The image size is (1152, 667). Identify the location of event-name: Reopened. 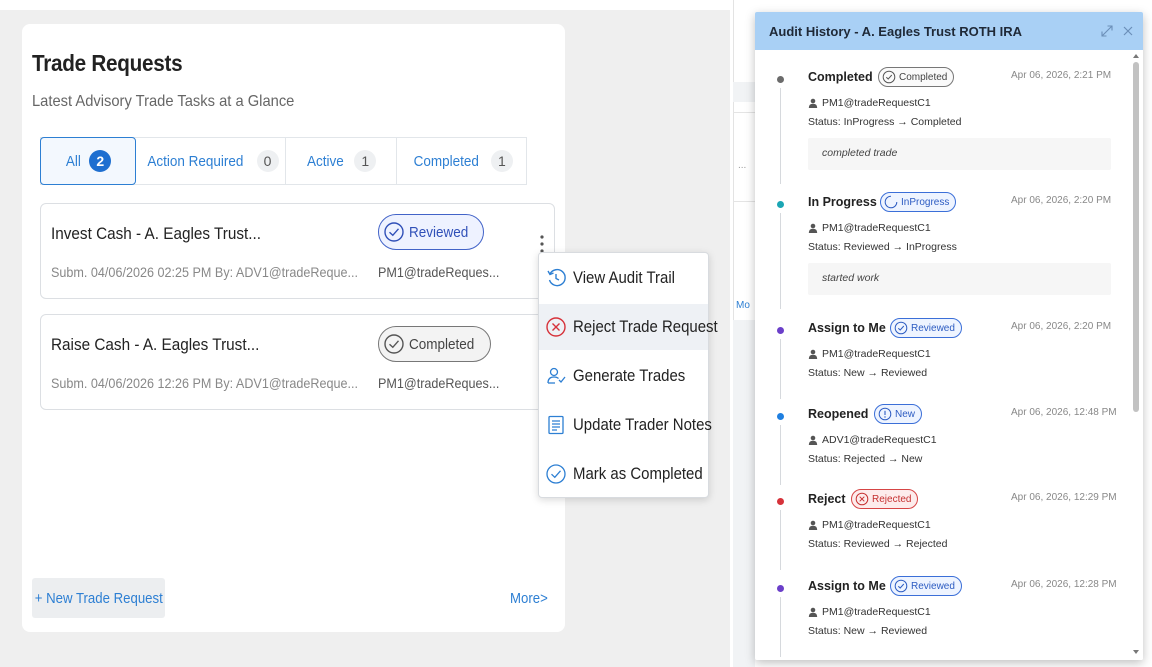
(838, 414).